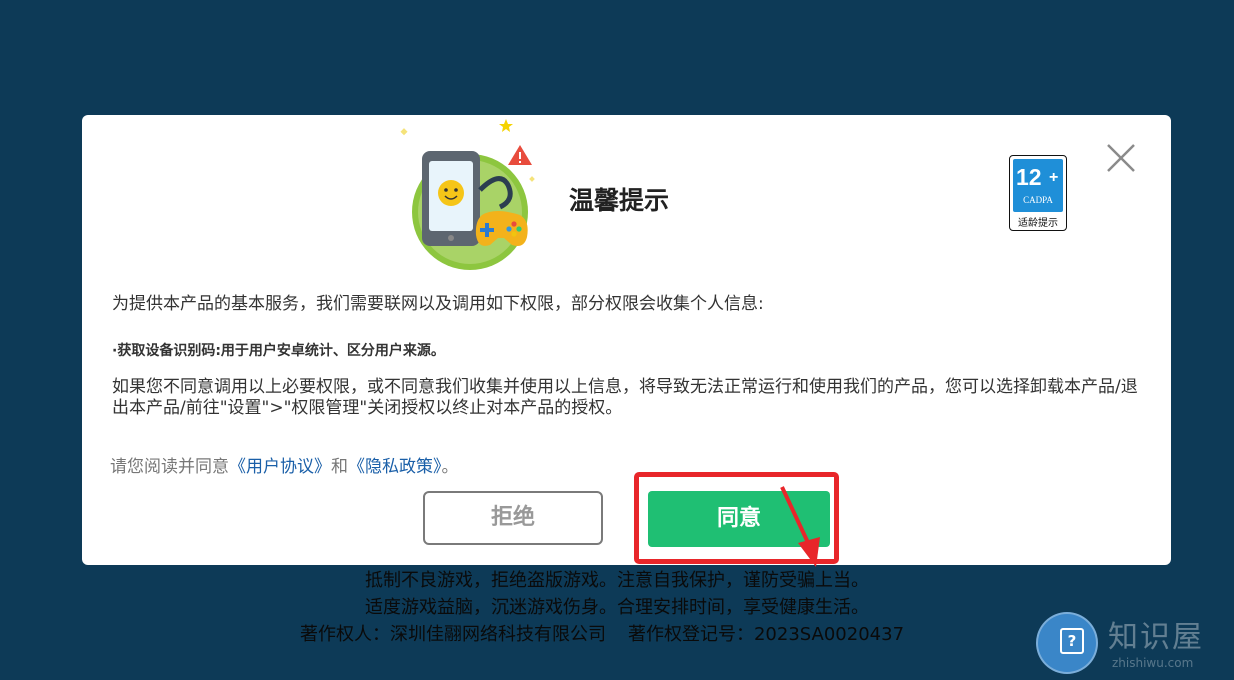 The height and width of the screenshot is (680, 1234). What do you see at coordinates (617, 580) in the screenshot?
I see `footer-line-1: 抵制不良游戏，拒绝盗版游戏。注意自我保护，谨防受骗上当。` at bounding box center [617, 580].